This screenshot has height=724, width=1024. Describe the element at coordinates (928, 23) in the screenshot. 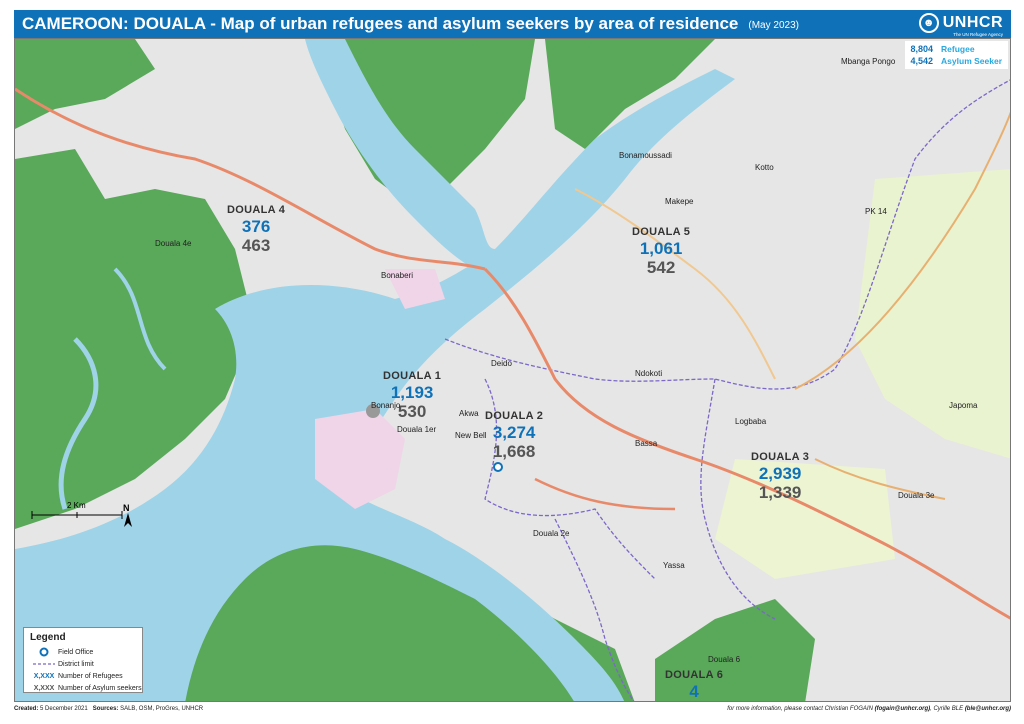

I see `unhcr-emblem-icon: ☻` at that location.